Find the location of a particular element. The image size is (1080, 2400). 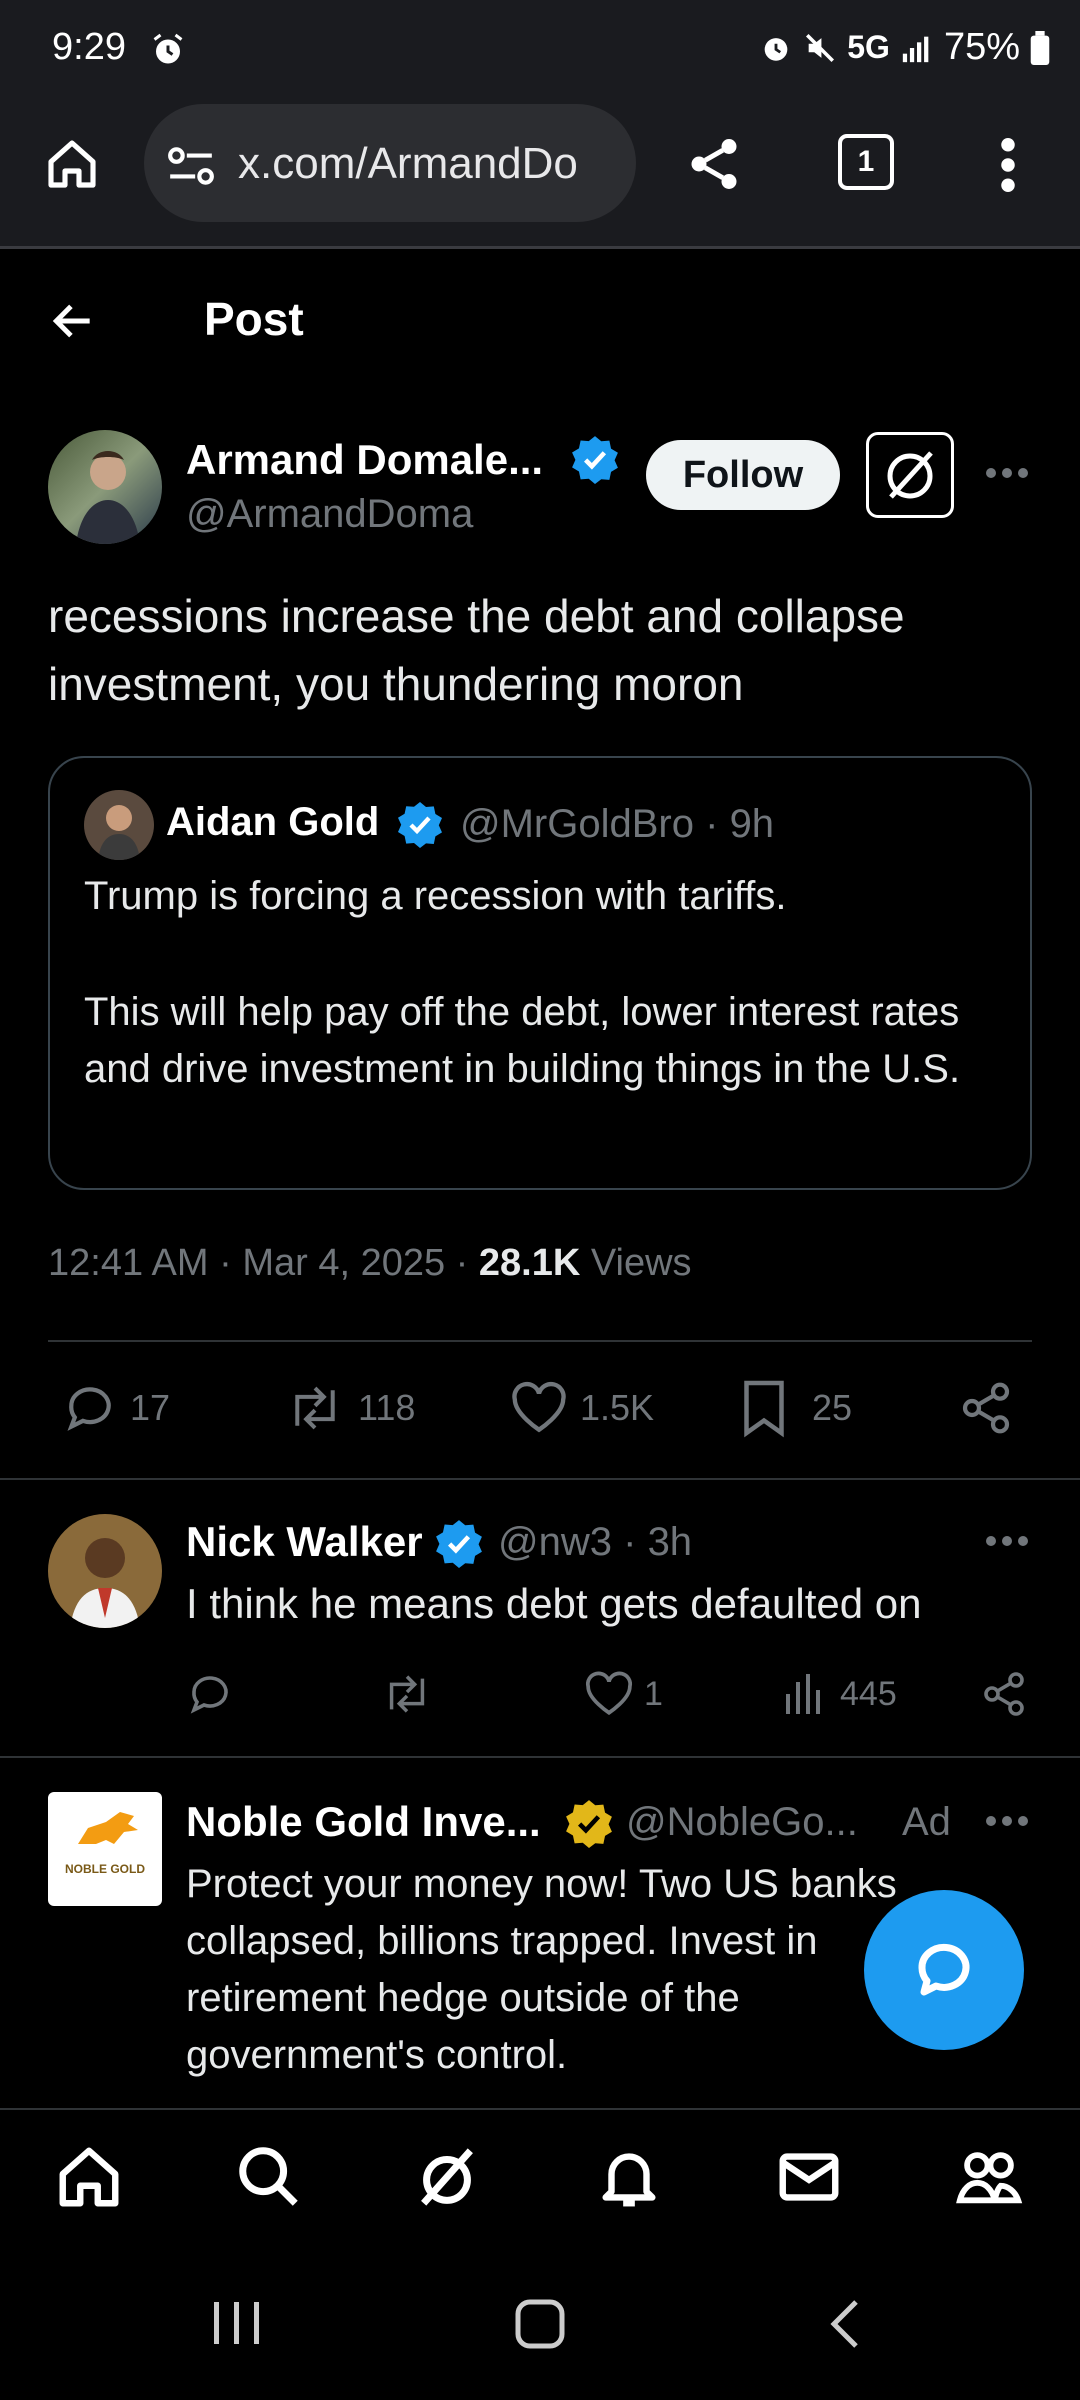

bookmark-button: 25 is located at coordinates (795, 1408).